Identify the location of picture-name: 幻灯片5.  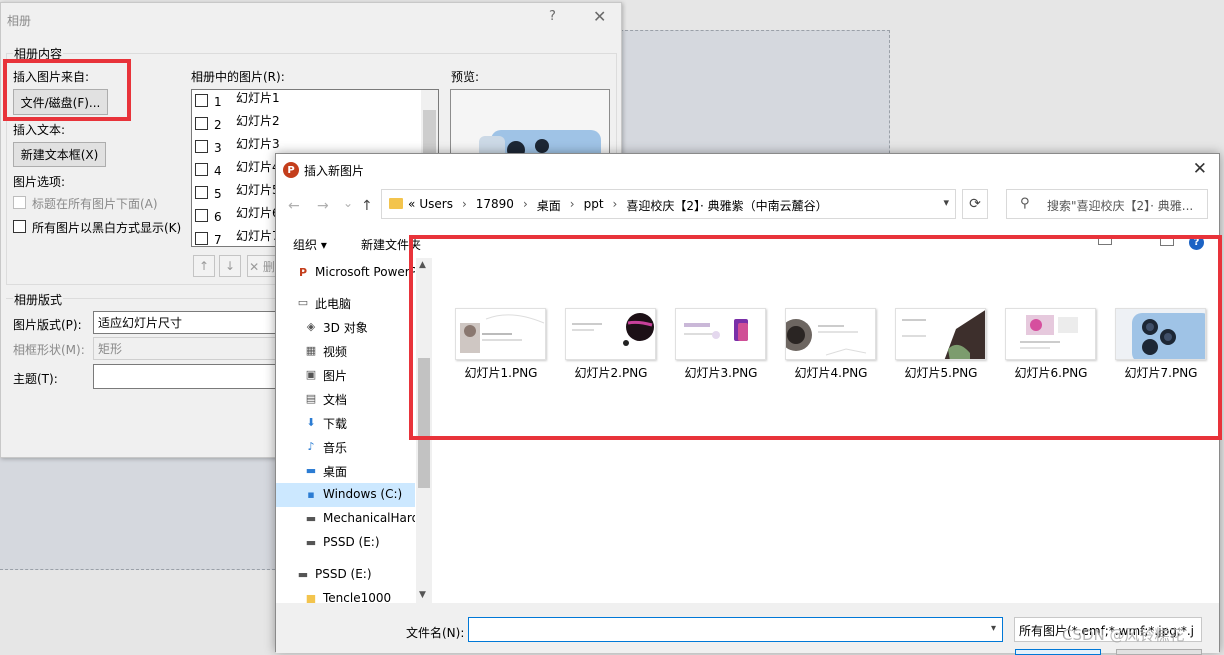
(258, 190).